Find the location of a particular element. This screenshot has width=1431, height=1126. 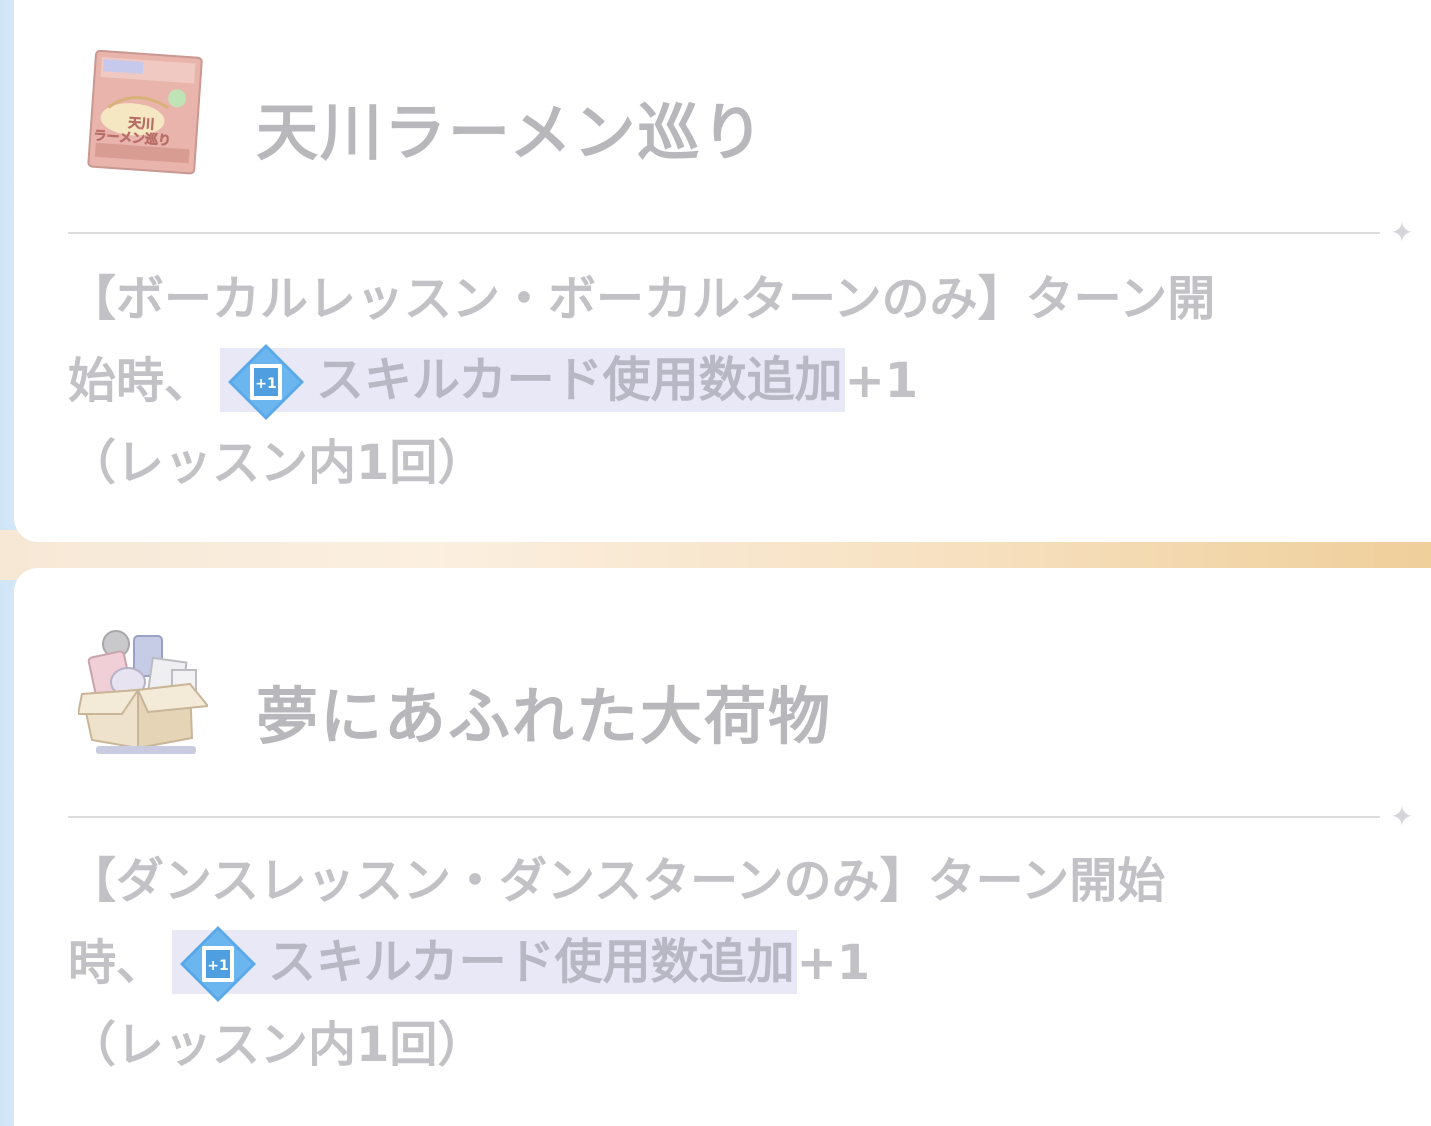

description-text: 時、 is located at coordinates (116, 963).